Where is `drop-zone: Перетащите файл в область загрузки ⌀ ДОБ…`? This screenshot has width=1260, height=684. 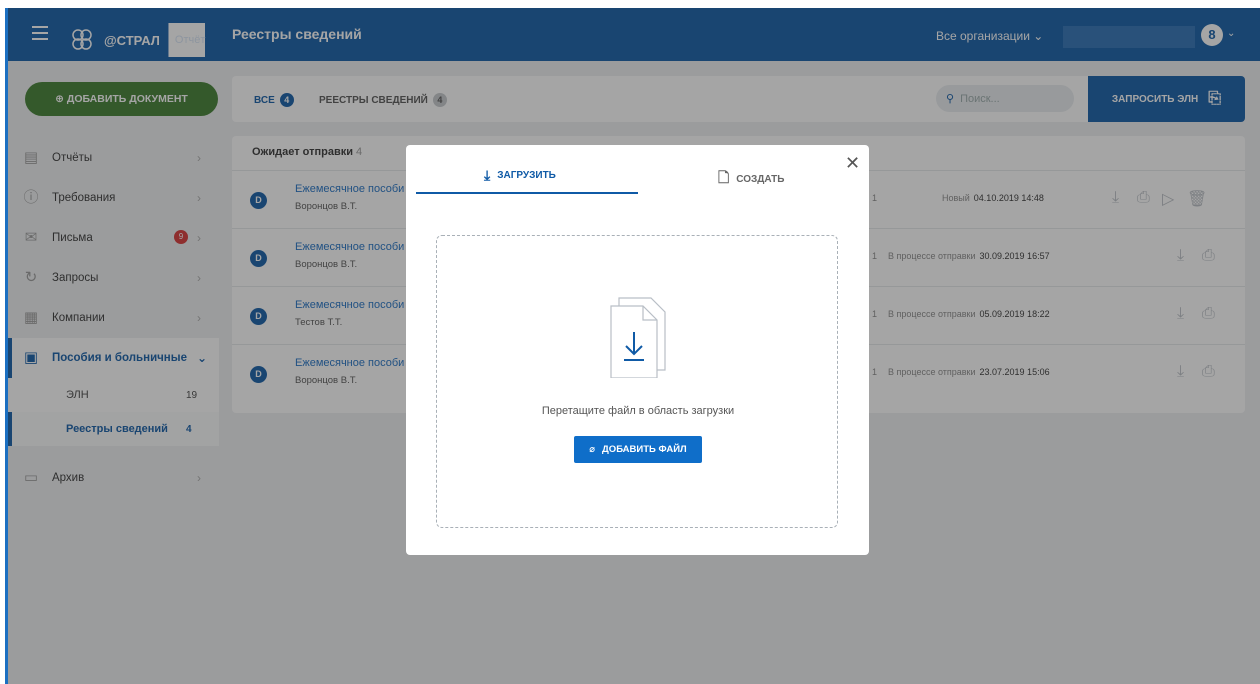
drop-zone: Перетащите файл в область загрузки ⌀ ДОБ… is located at coordinates (637, 381).